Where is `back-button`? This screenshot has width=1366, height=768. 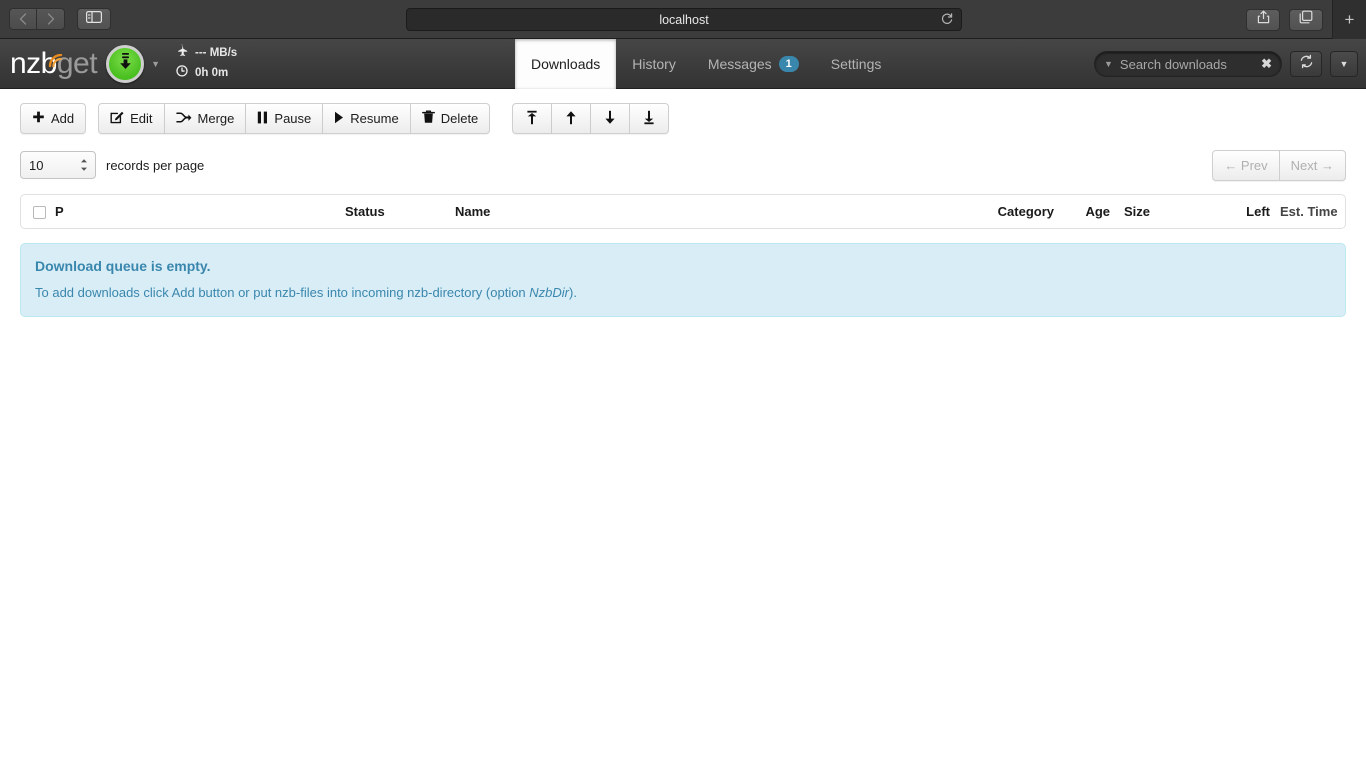
back-button is located at coordinates (23, 19).